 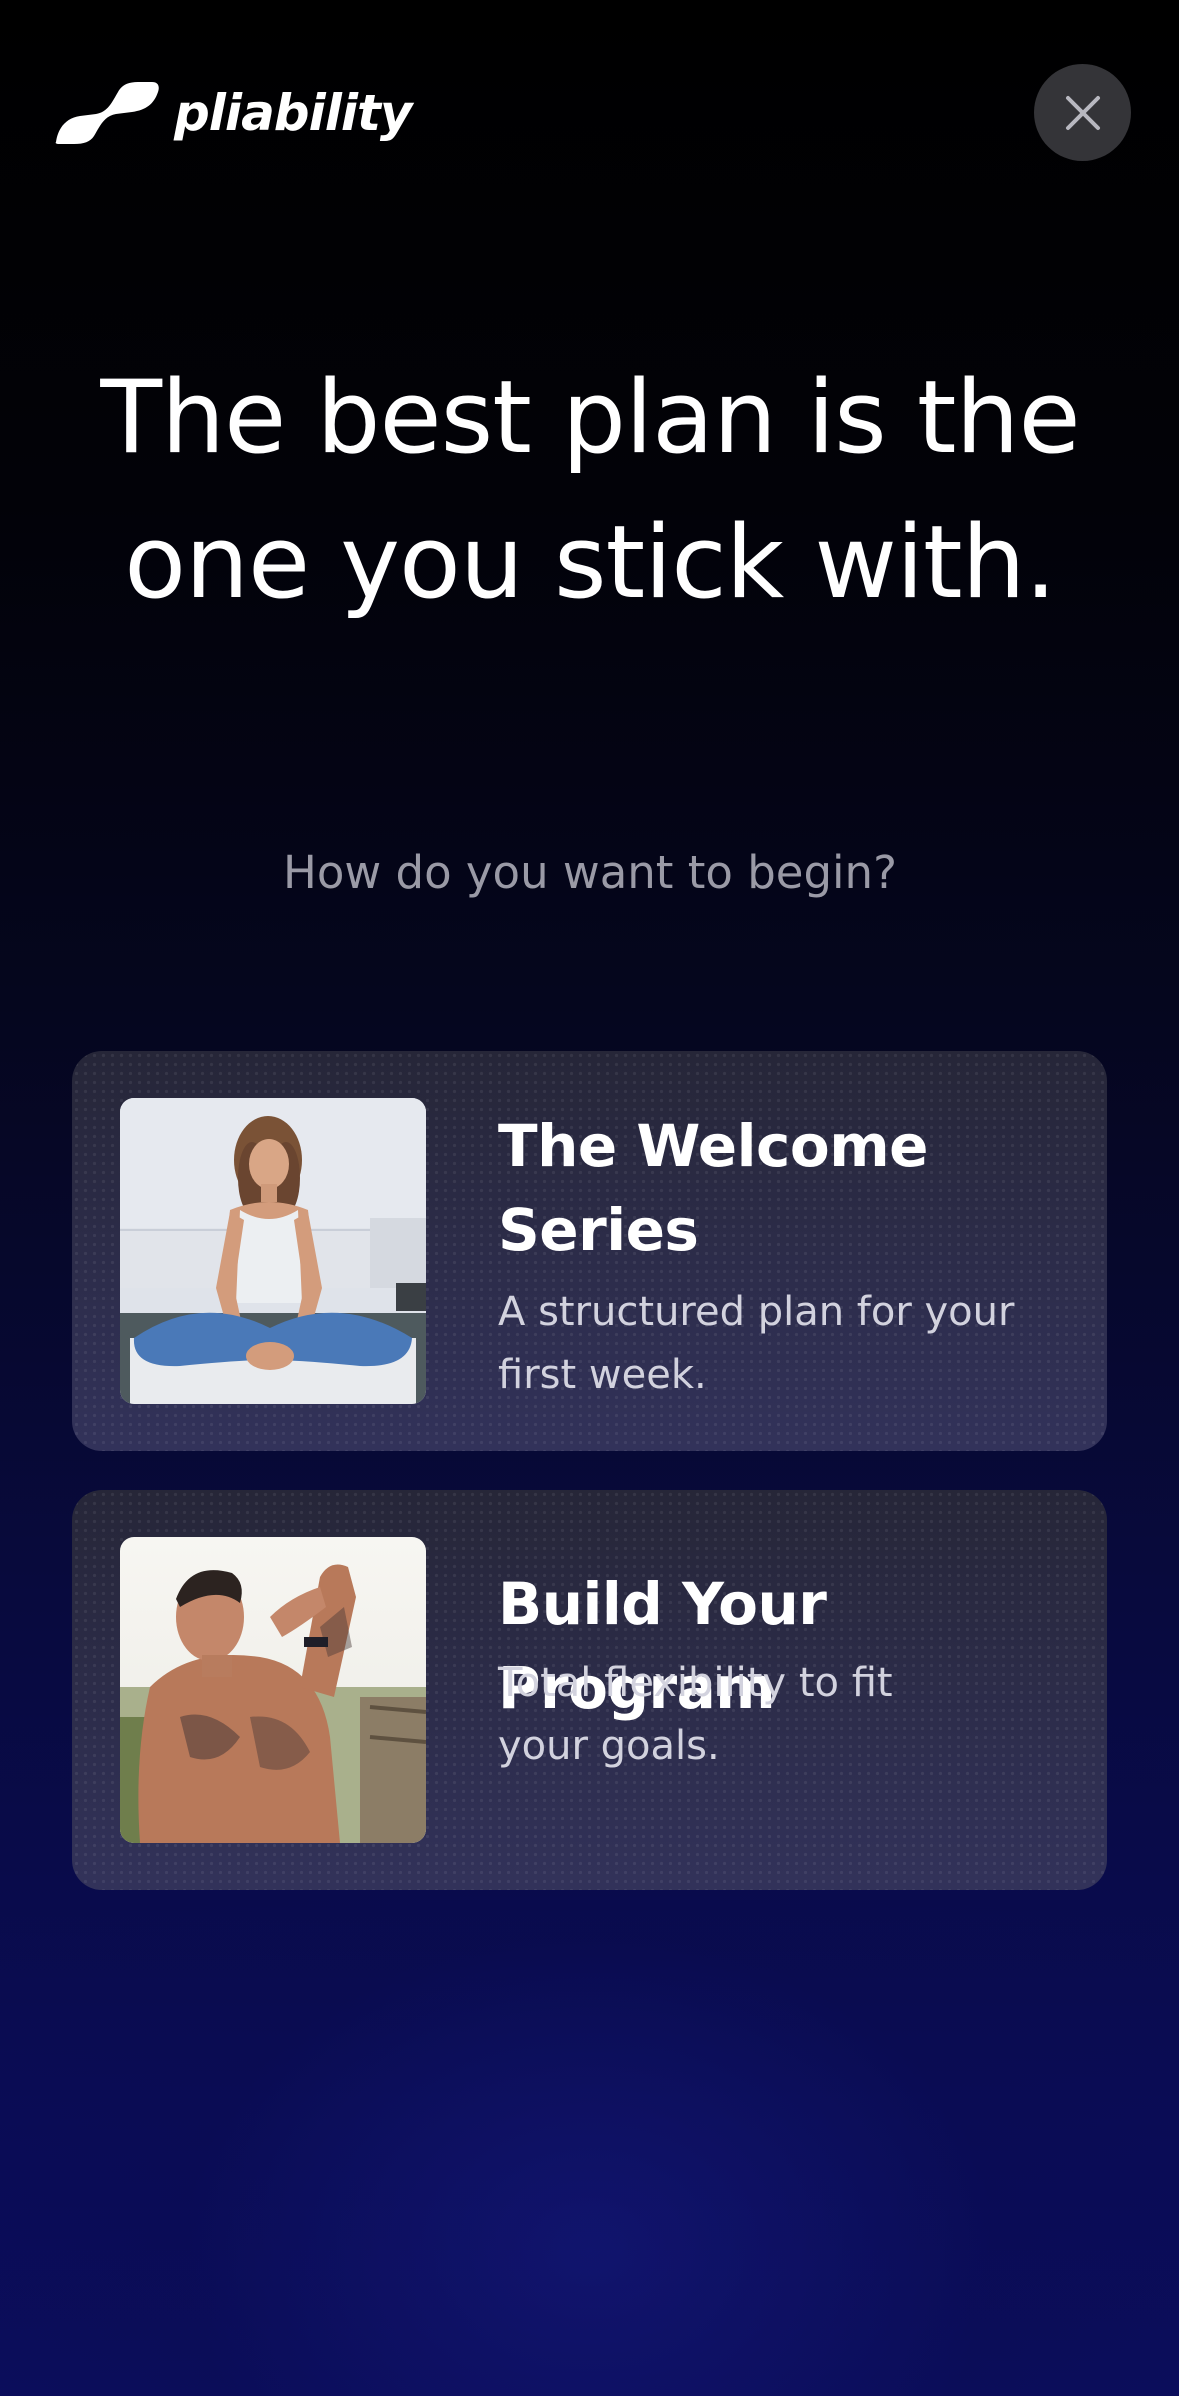 What do you see at coordinates (590, 489) in the screenshot?
I see `page-headline: The best plan is the one you stick with.` at bounding box center [590, 489].